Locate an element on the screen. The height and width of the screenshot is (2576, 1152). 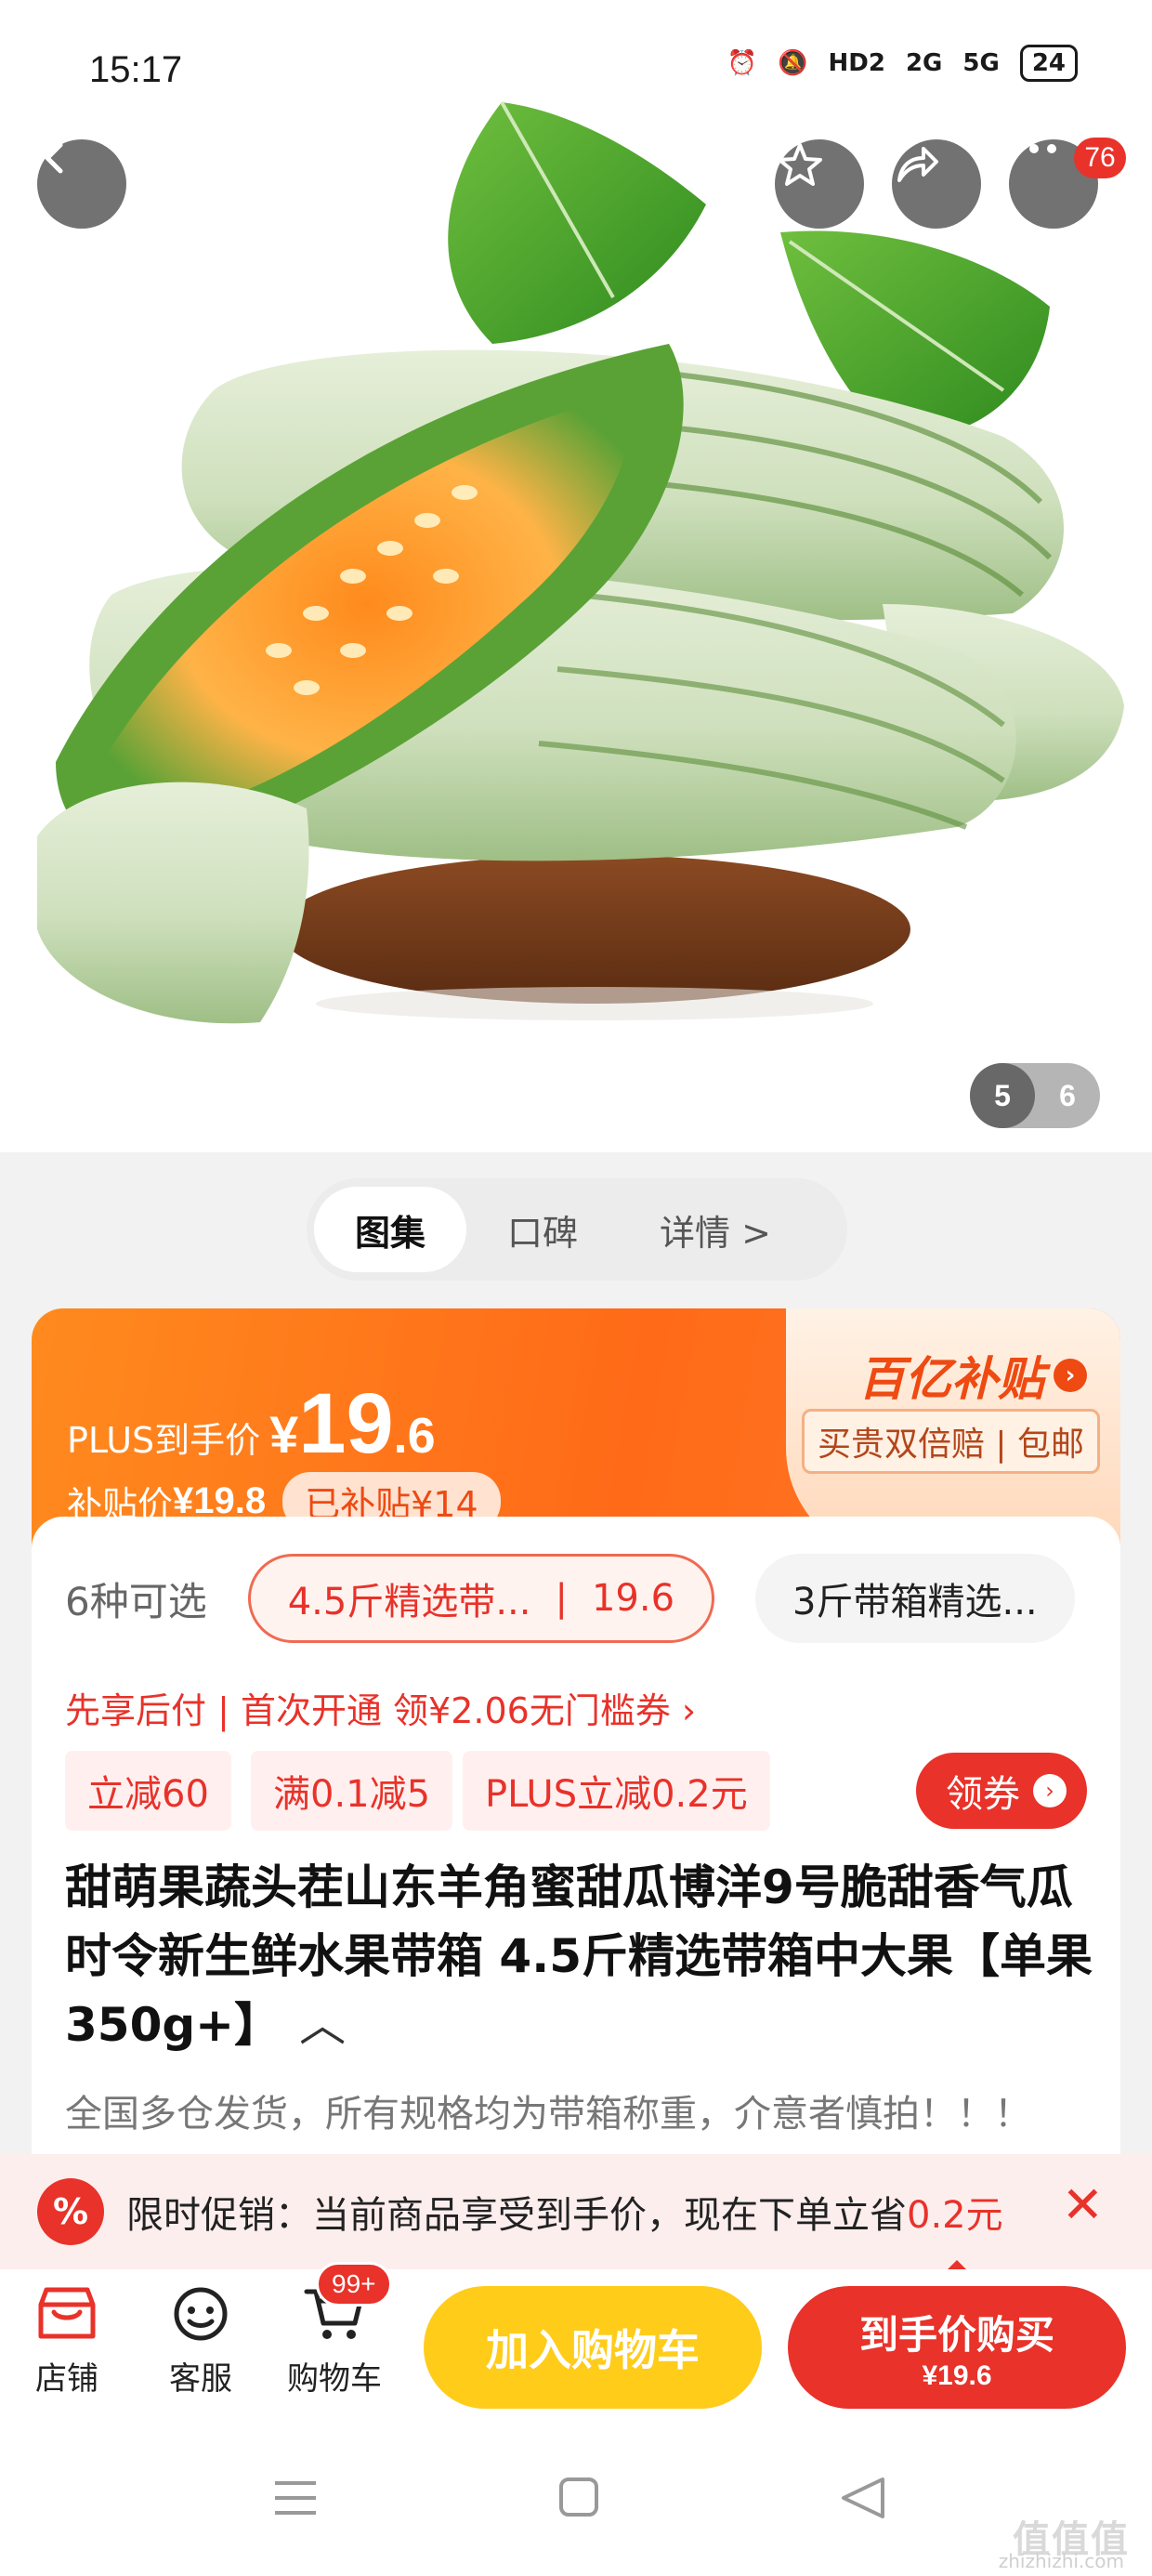
spec-option-selected: 4.5斤精选带... | 19.6 is located at coordinates (481, 1598).